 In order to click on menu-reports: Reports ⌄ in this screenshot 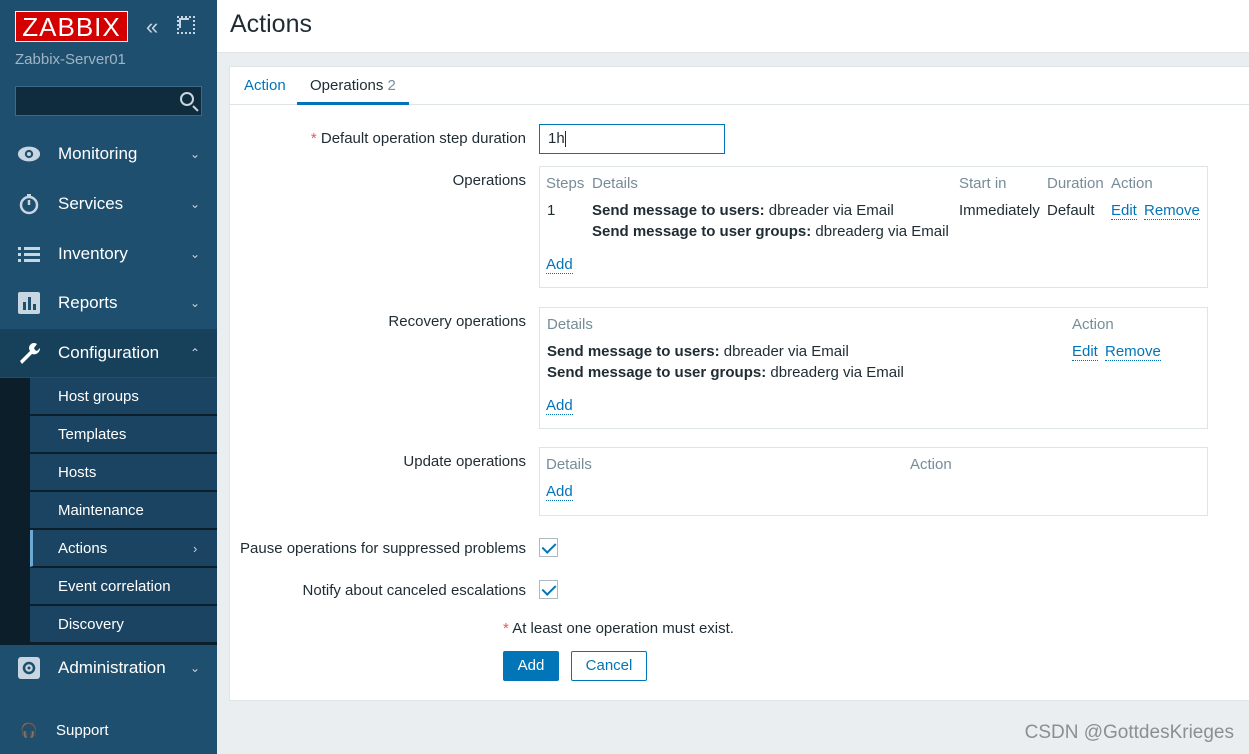, I will do `click(108, 303)`.